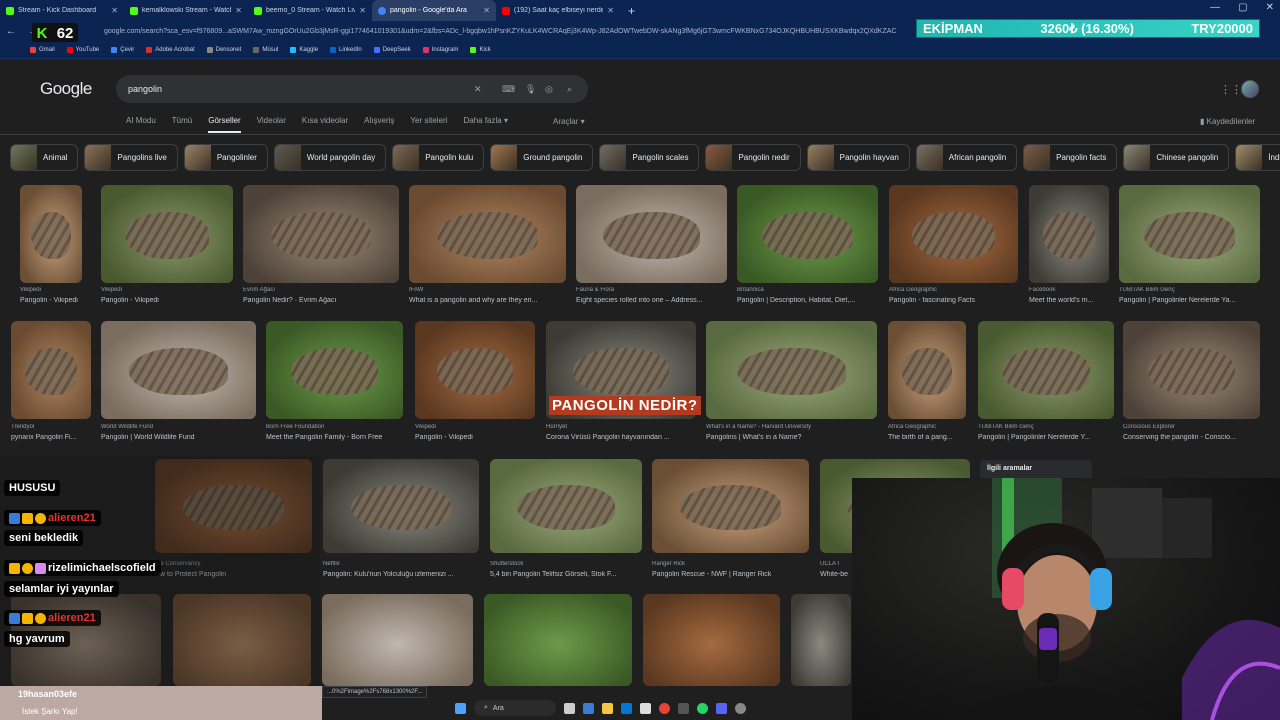  Describe the element at coordinates (1215, 7) in the screenshot. I see `minimize-button: —` at that location.